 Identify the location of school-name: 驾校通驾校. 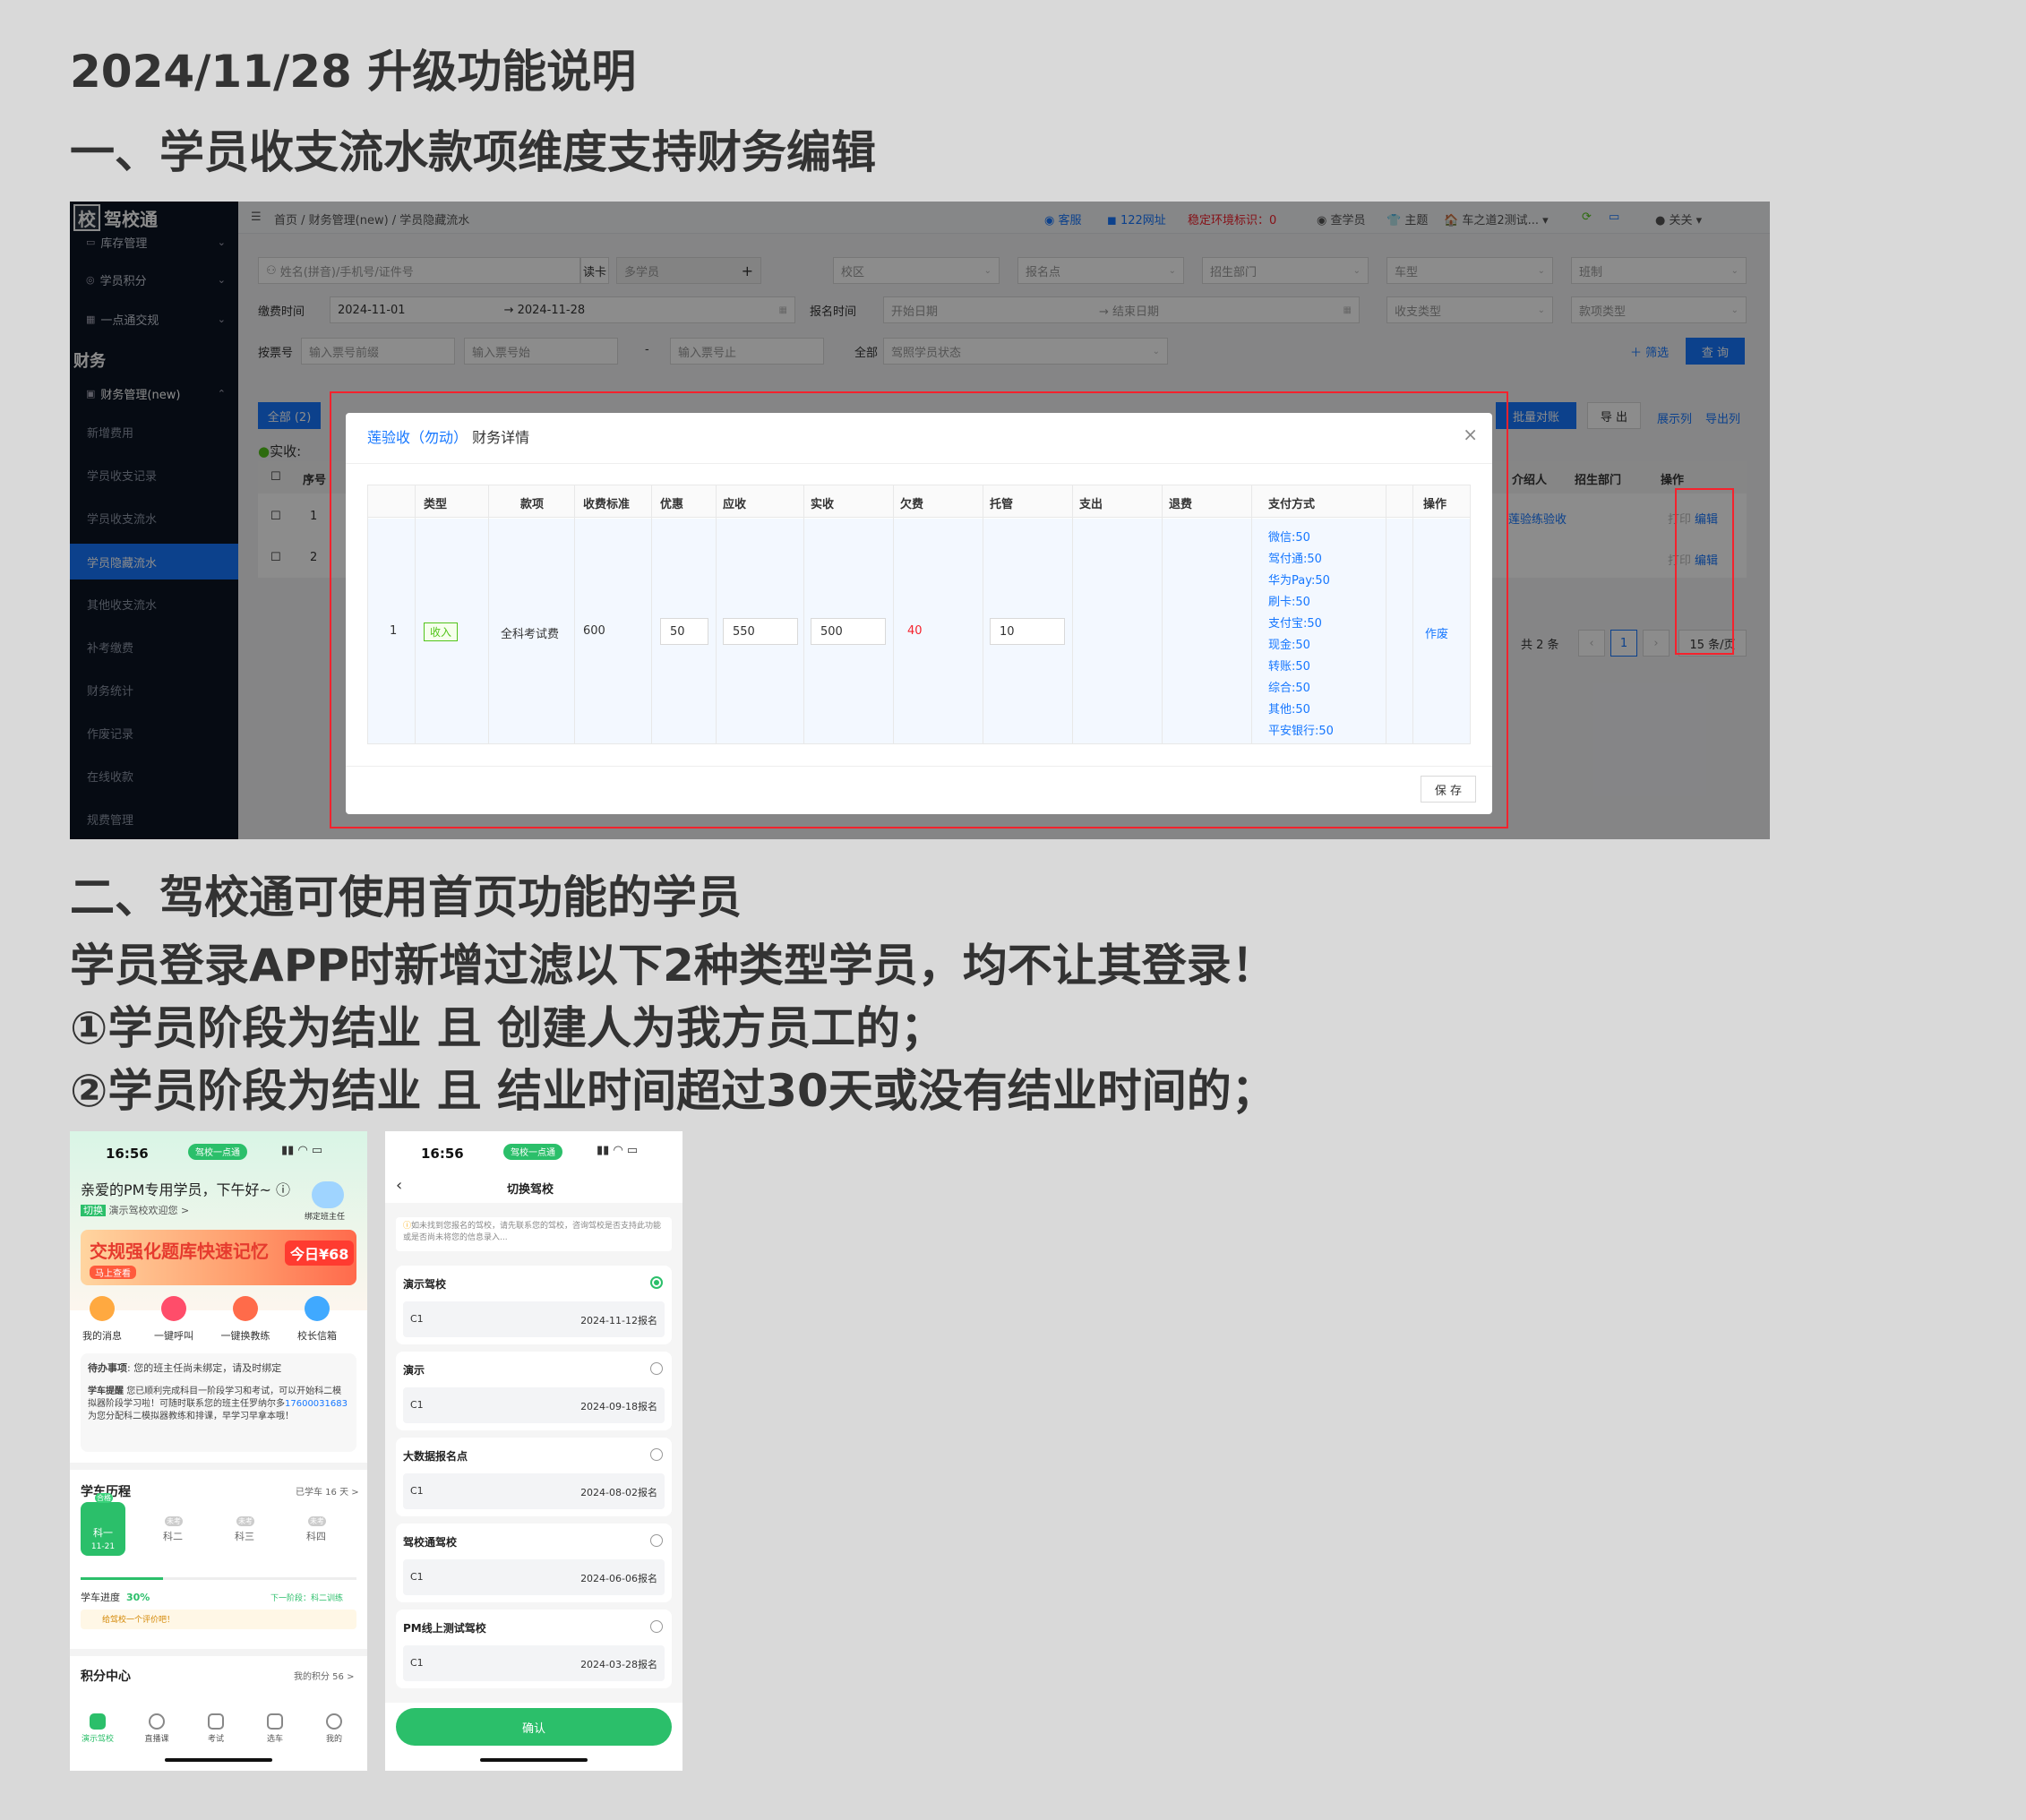
(431, 1542).